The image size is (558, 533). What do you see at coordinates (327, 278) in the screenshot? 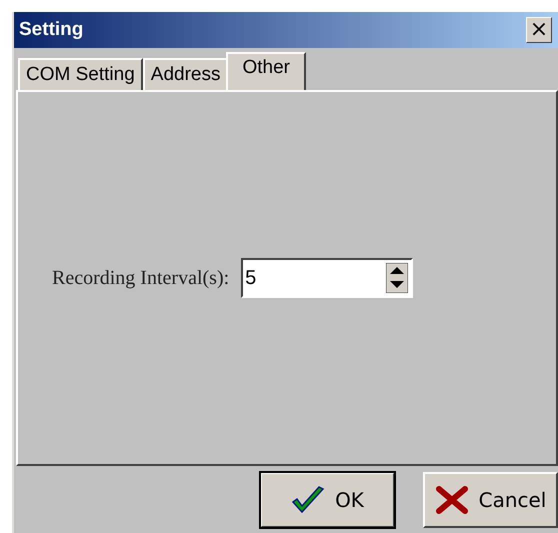
I see `spin-field: 5` at bounding box center [327, 278].